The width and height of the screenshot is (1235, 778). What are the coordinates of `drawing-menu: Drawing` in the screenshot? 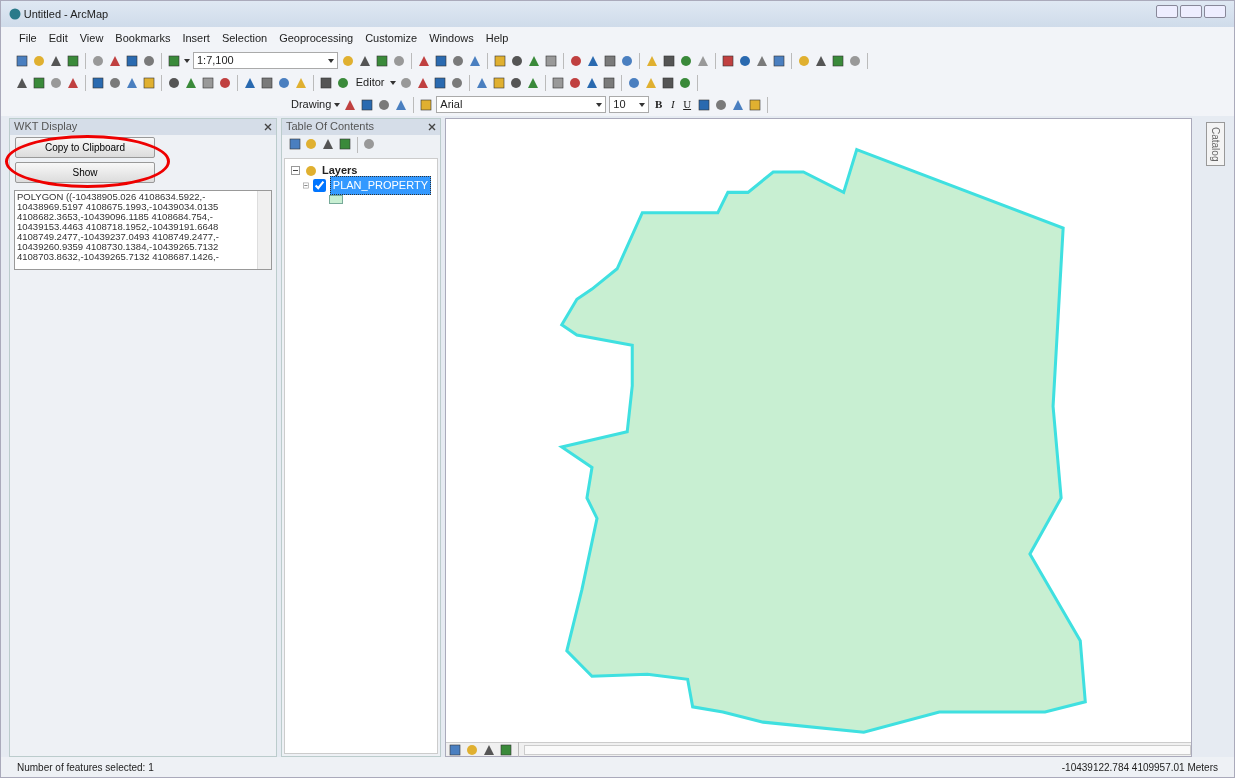 It's located at (311, 104).